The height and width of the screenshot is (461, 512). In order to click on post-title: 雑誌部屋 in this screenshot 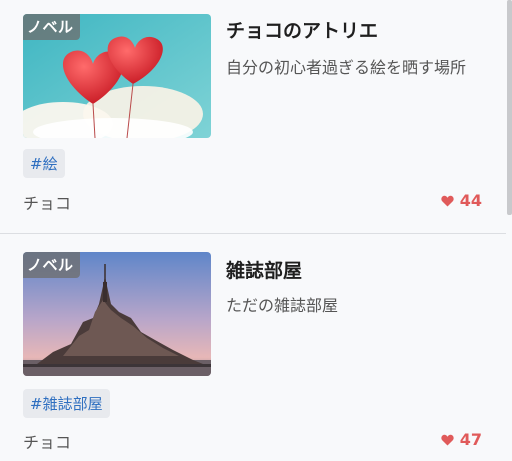, I will do `click(264, 269)`.